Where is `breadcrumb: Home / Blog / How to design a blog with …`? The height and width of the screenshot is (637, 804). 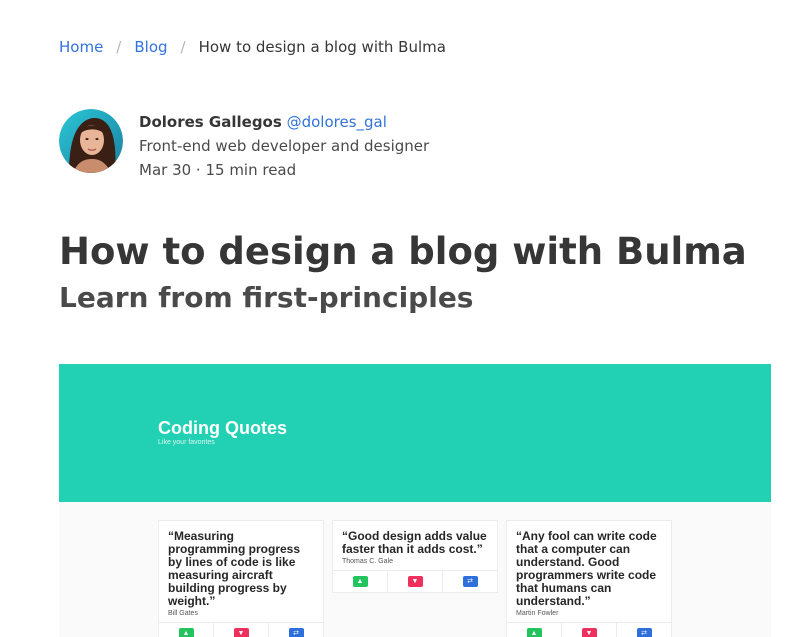 breadcrumb: Home / Blog / How to design a blog with … is located at coordinates (252, 47).